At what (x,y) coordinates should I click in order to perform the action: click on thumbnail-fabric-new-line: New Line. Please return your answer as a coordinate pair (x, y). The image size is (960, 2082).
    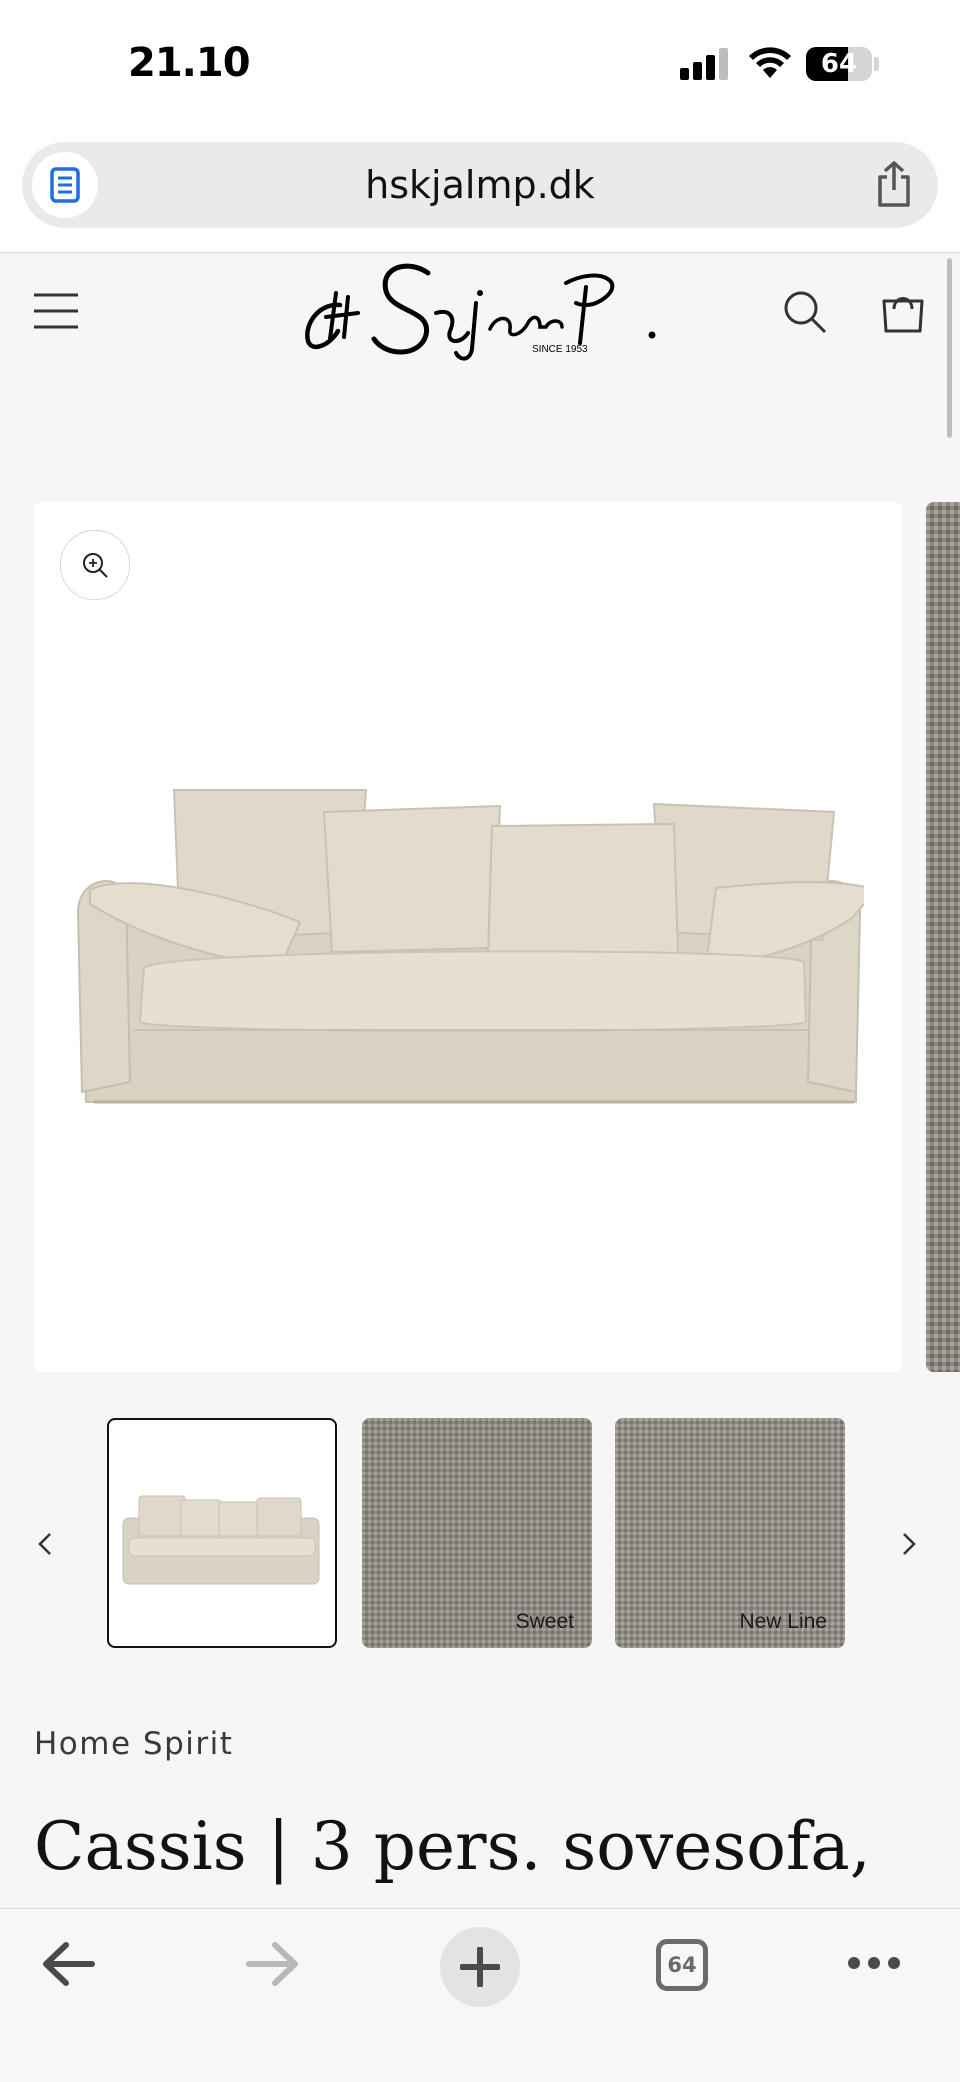
    Looking at the image, I should click on (730, 1533).